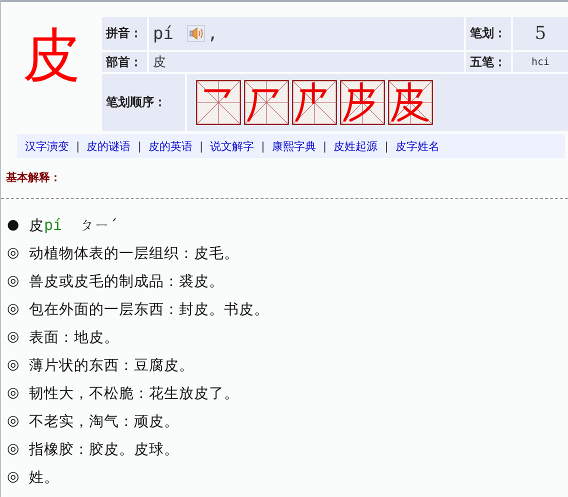 The height and width of the screenshot is (497, 568). What do you see at coordinates (47, 146) in the screenshot?
I see `related-link: 汉字演变` at bounding box center [47, 146].